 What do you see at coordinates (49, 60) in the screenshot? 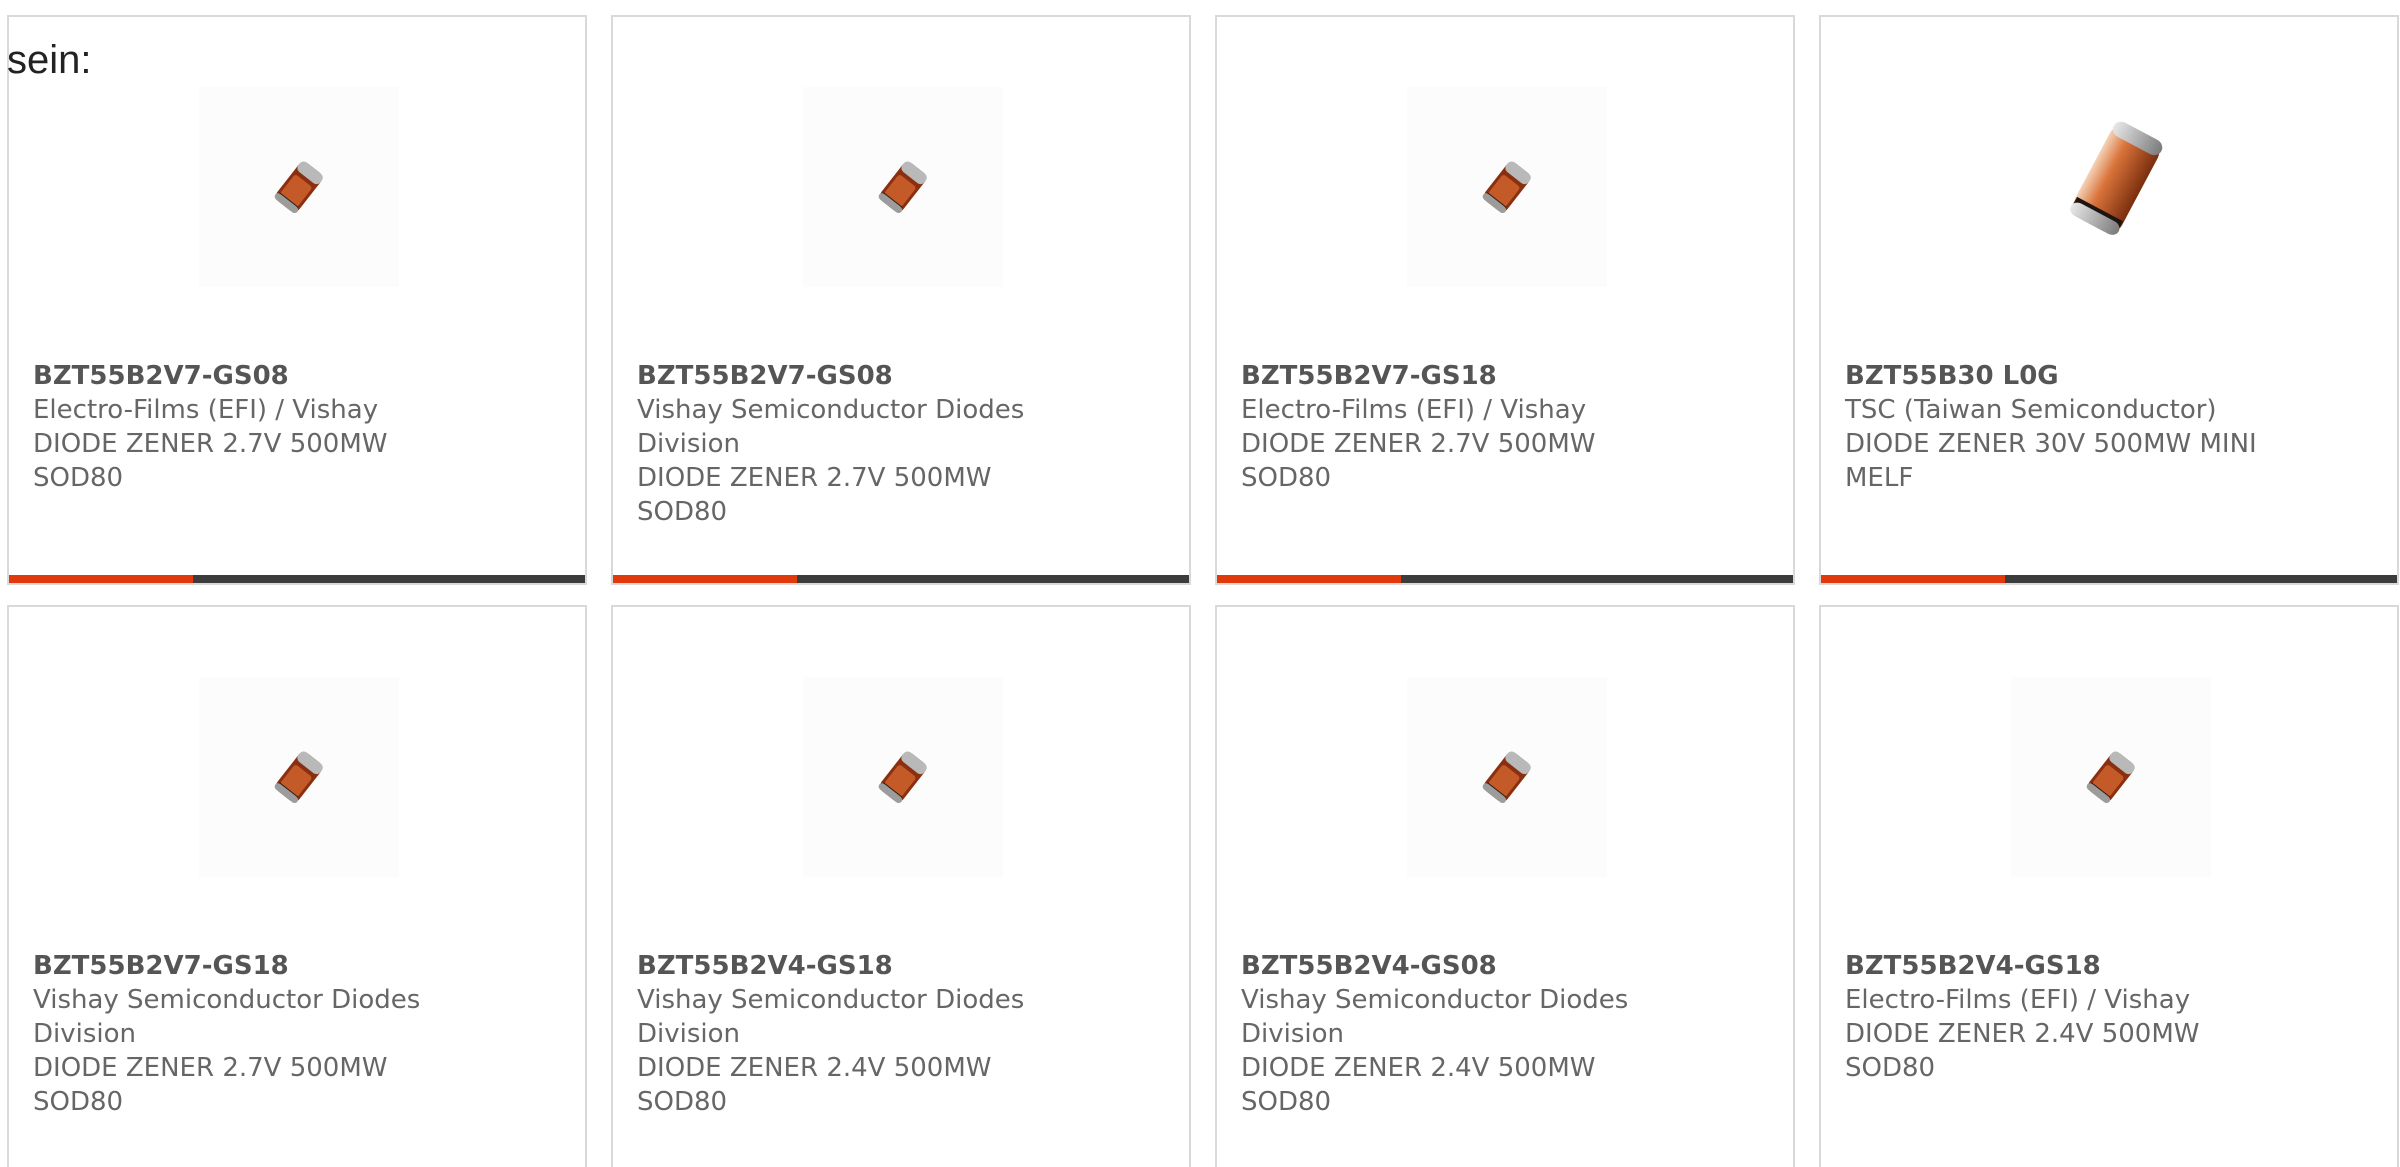
I see `intro-text: sein:` at bounding box center [49, 60].